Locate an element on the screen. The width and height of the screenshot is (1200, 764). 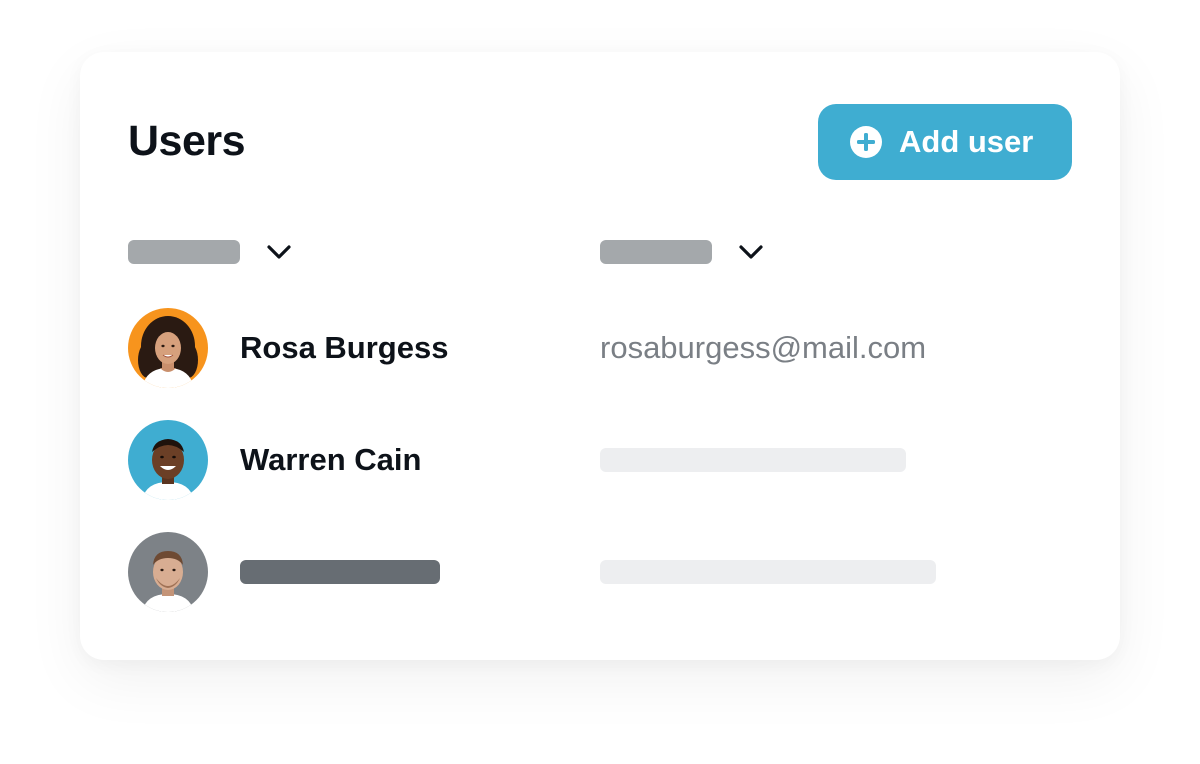
add-user-button: Add user is located at coordinates (945, 142).